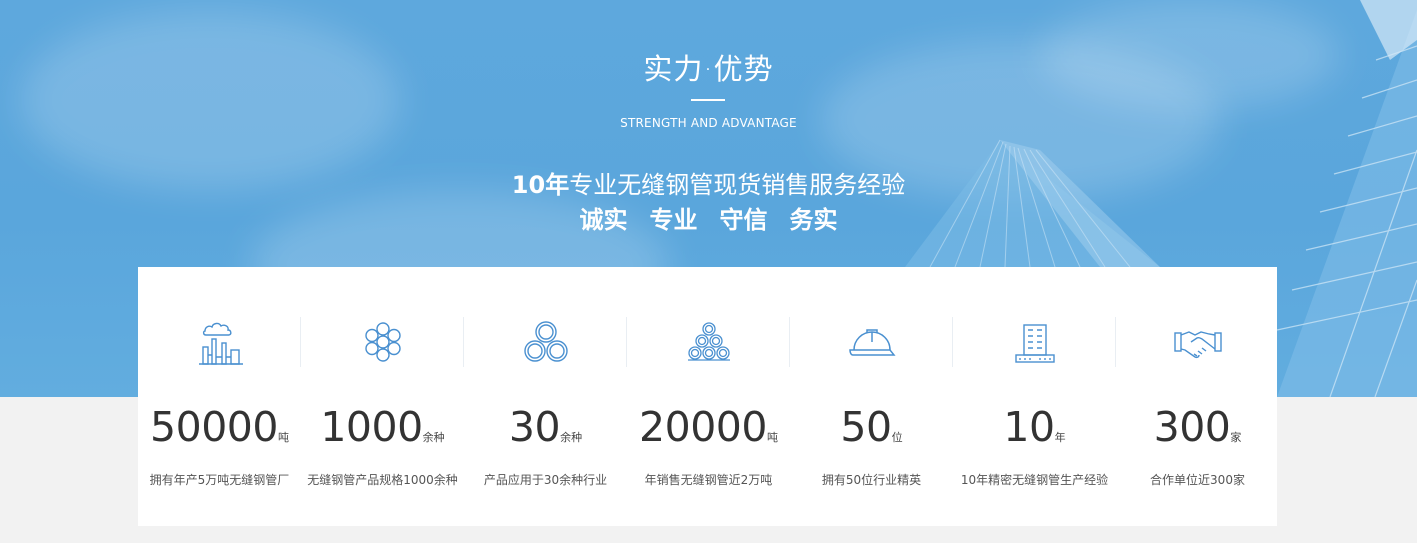  What do you see at coordinates (371, 427) in the screenshot?
I see `stat-value: 1000` at bounding box center [371, 427].